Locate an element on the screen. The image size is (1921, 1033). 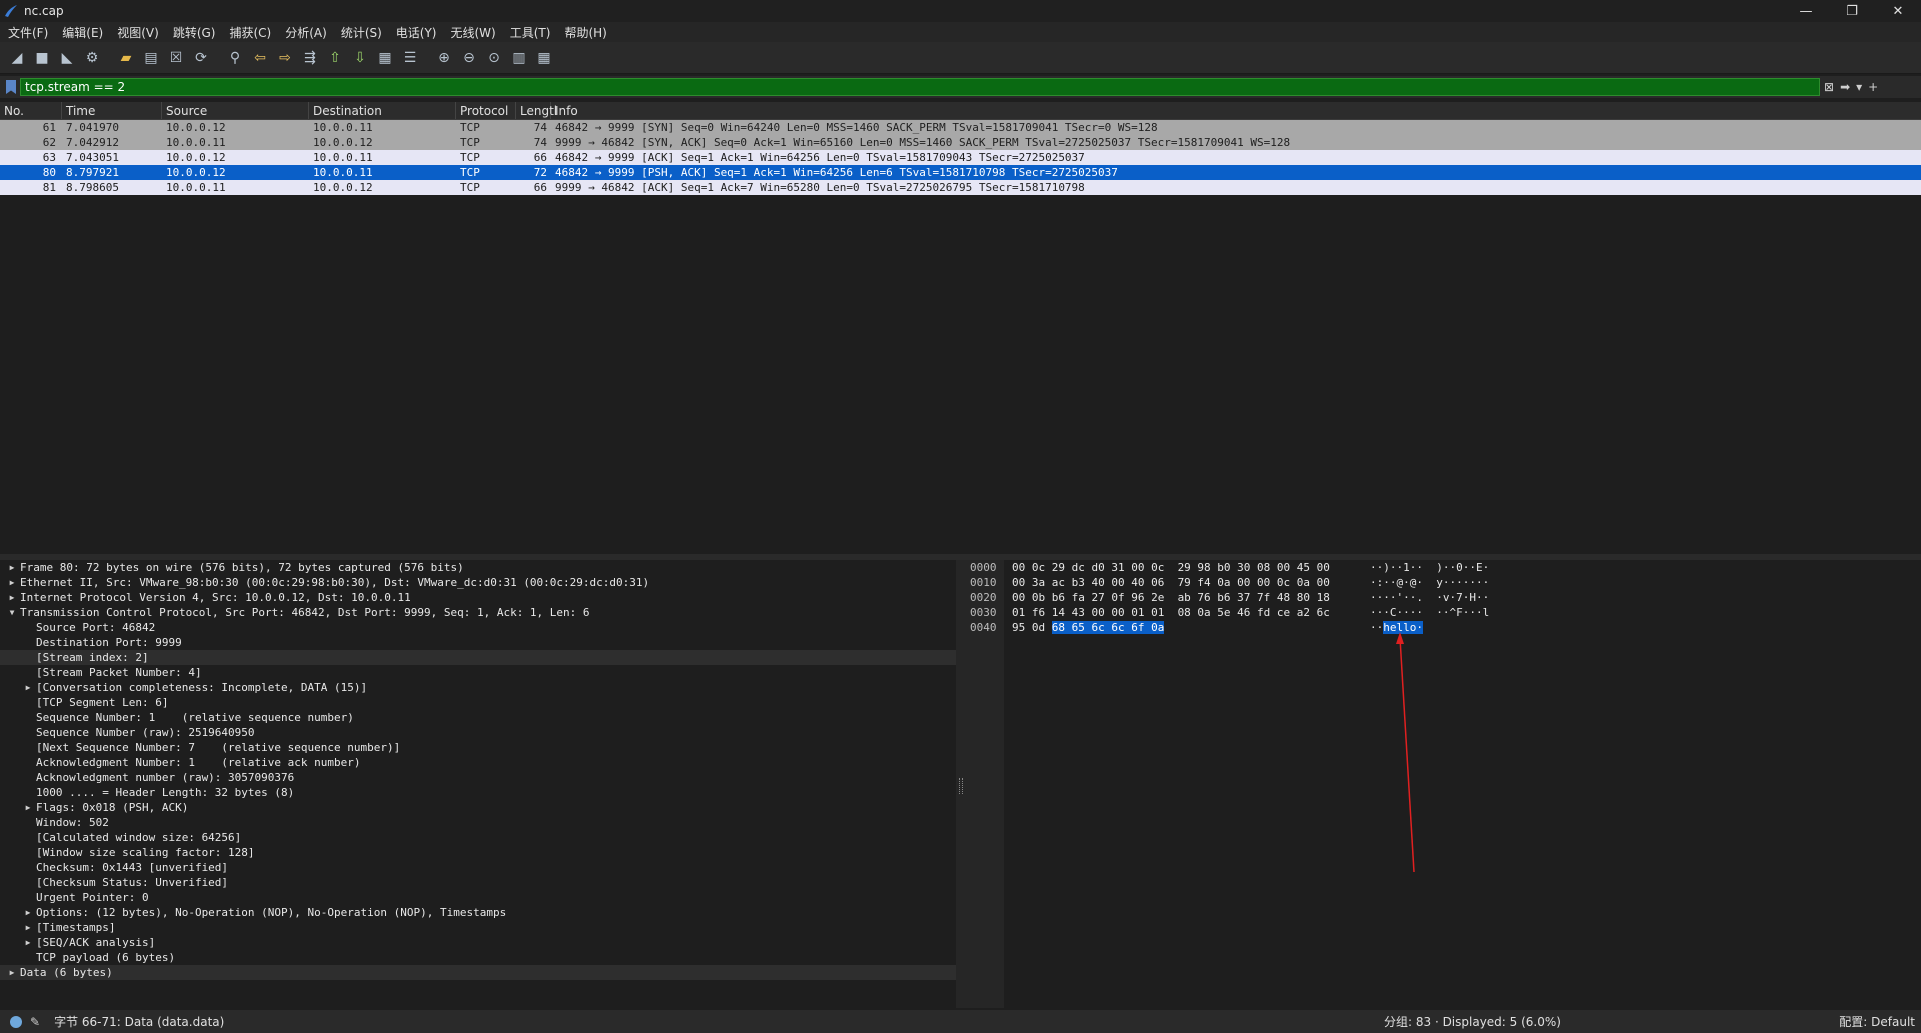
detail-tree-item: 1000 .... = Header Length: 32 bytes (8) is located at coordinates (478, 792).